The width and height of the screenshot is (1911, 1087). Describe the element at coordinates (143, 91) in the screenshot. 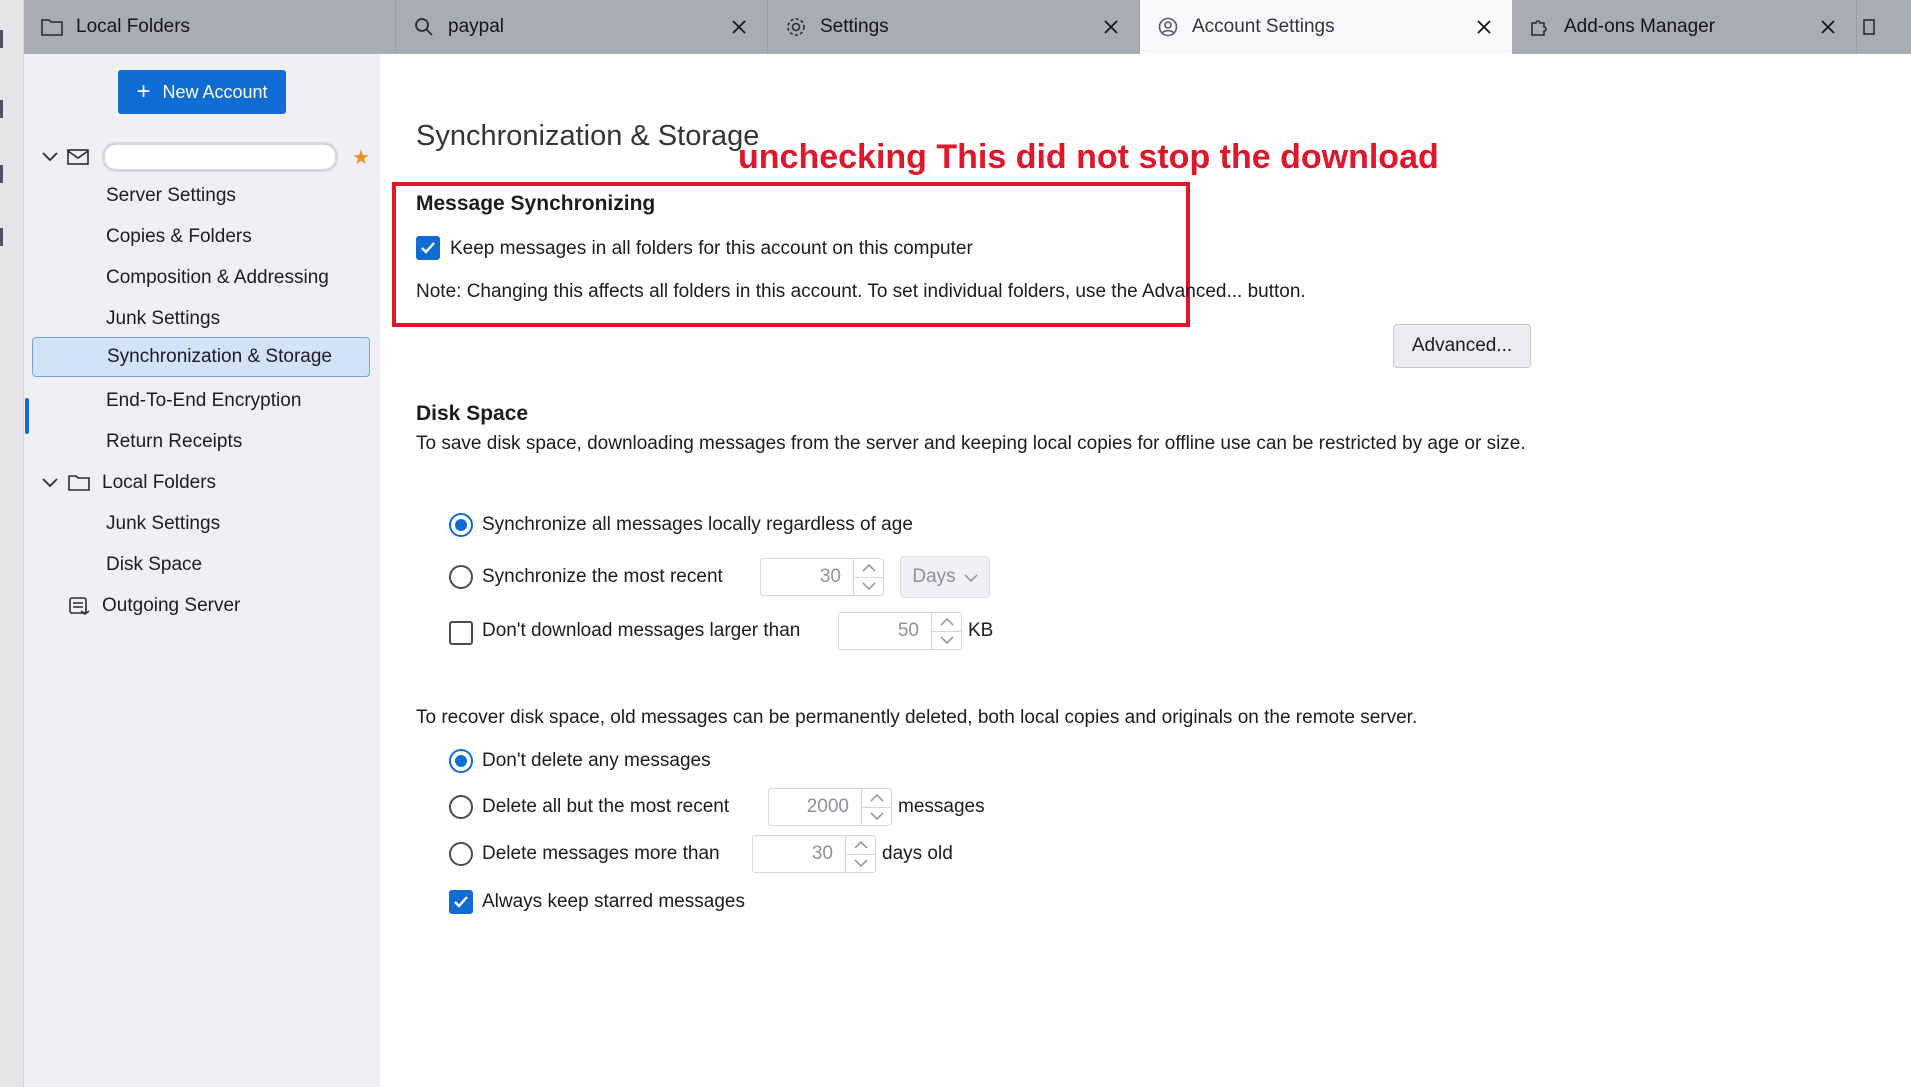

I see `plus-icon: +` at that location.